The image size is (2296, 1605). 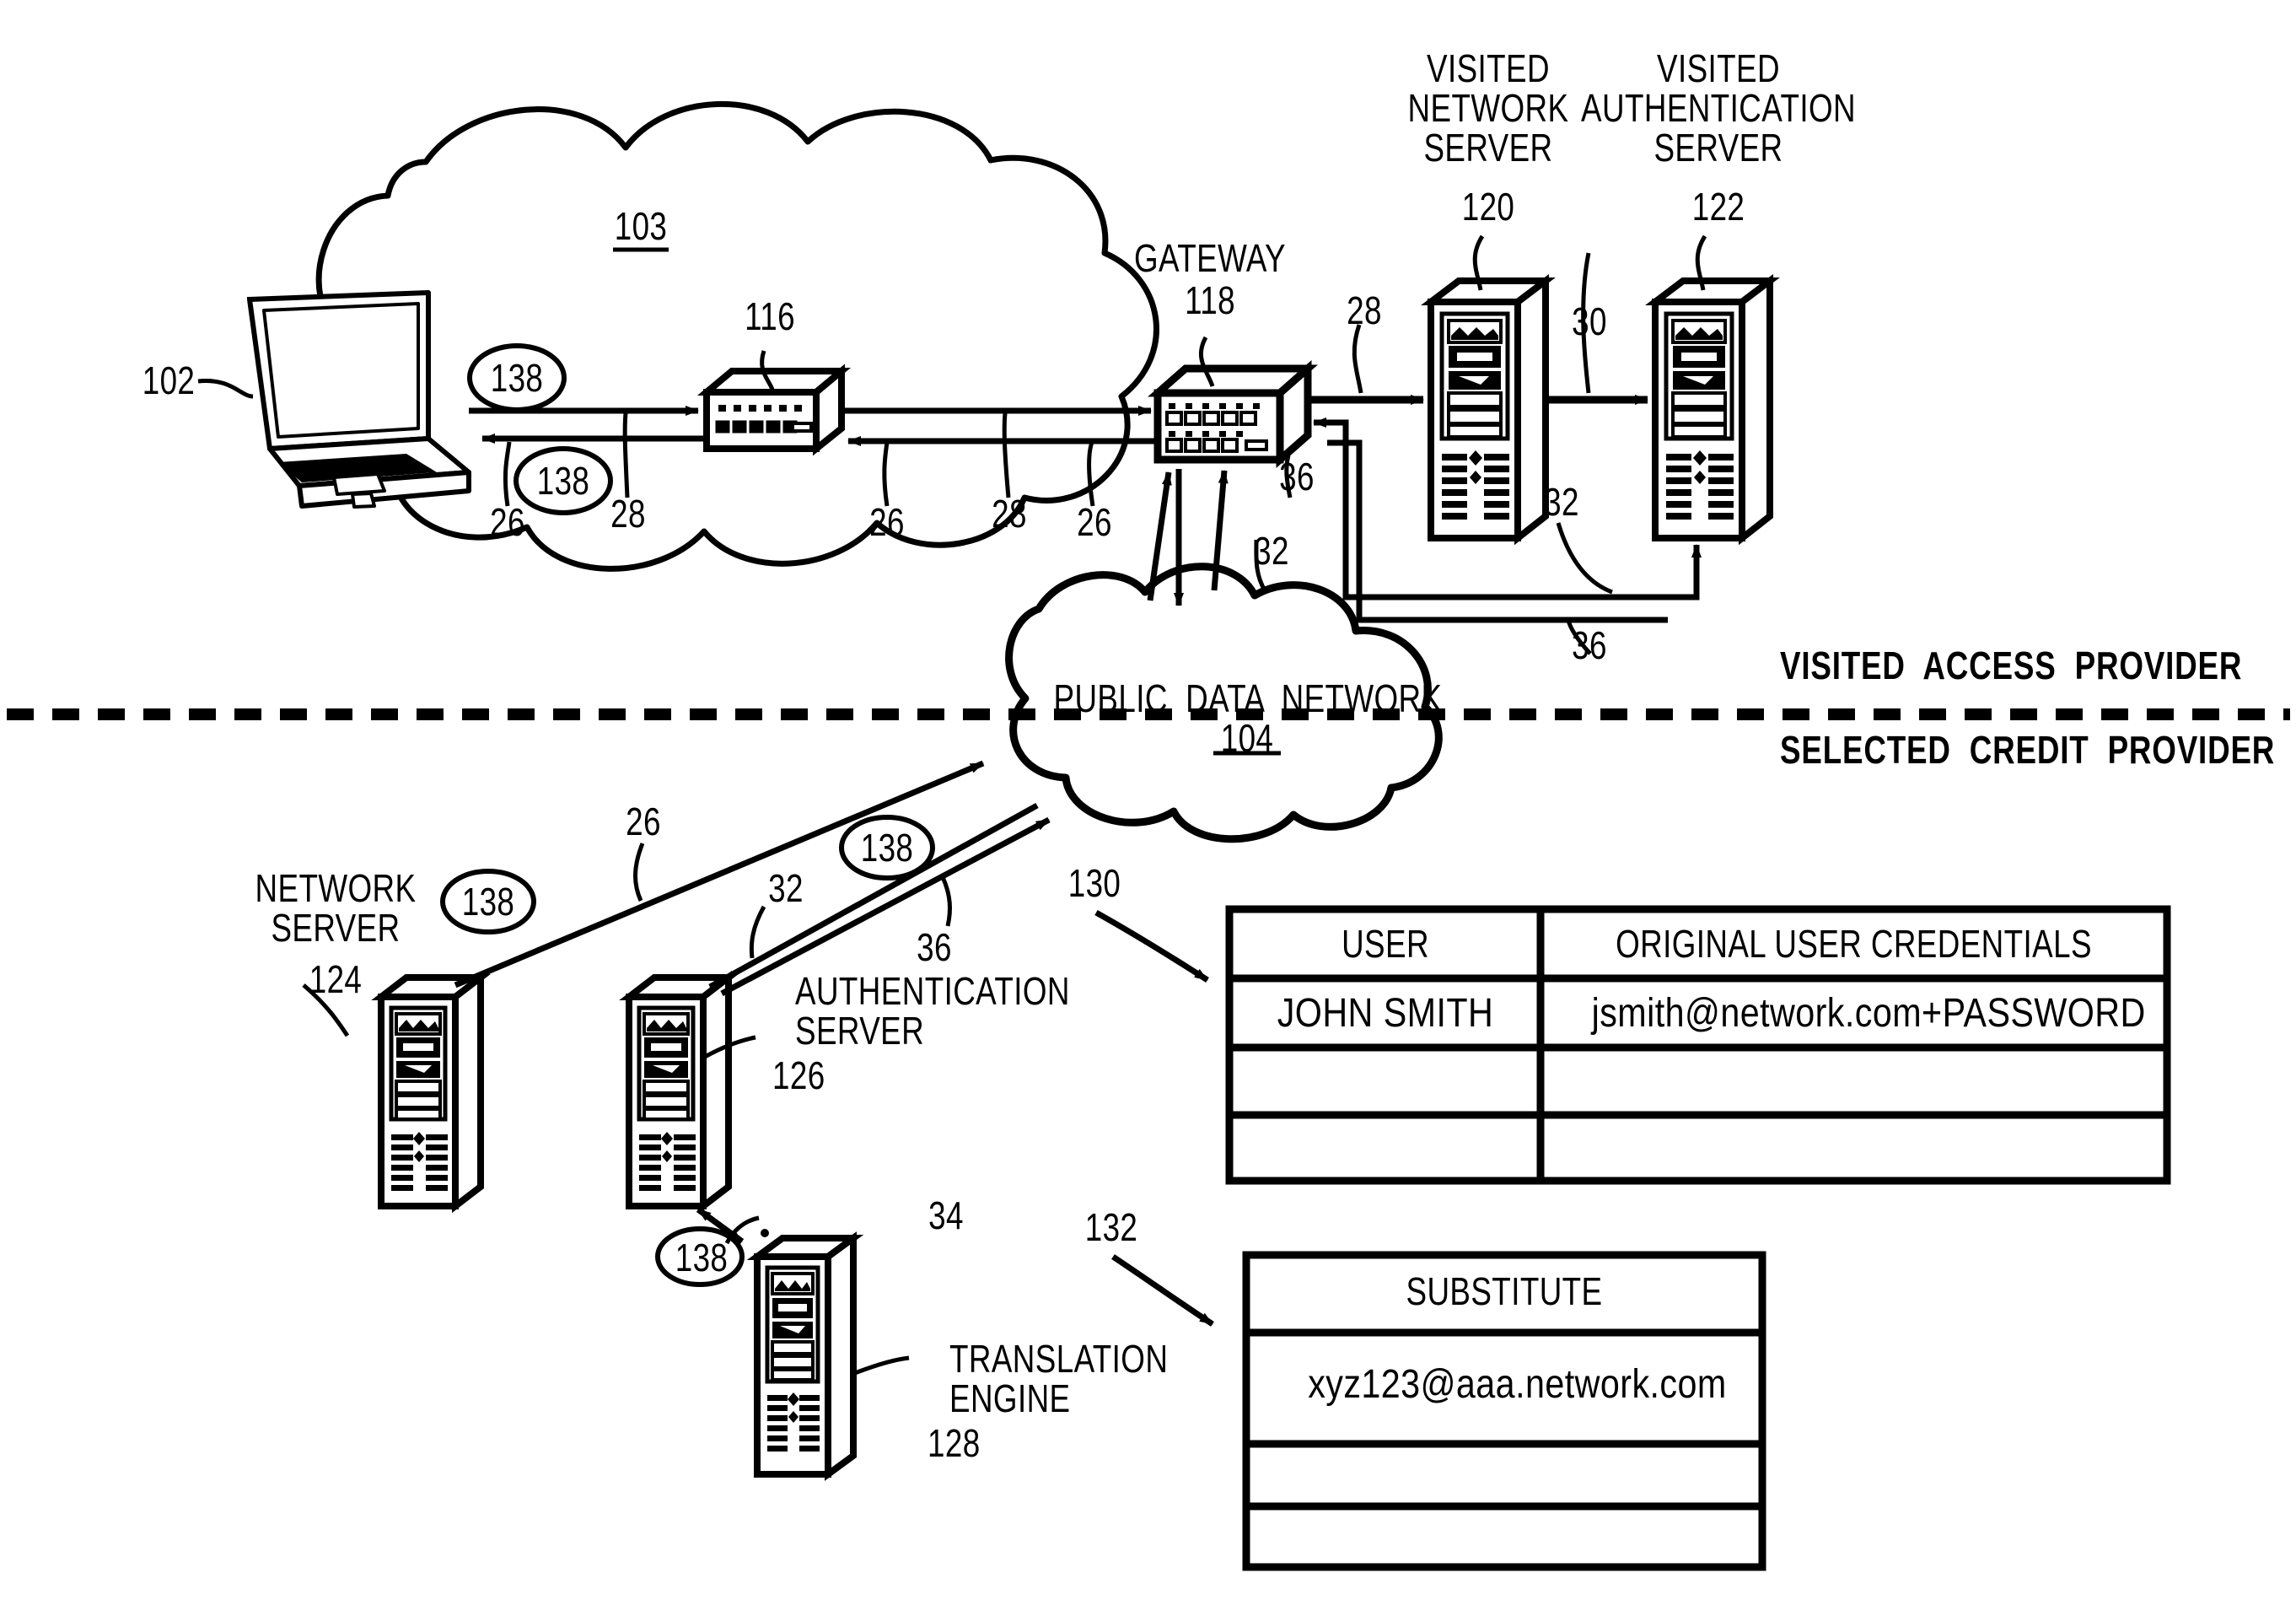 What do you see at coordinates (431, 1092) in the screenshot?
I see `network-server-icon` at bounding box center [431, 1092].